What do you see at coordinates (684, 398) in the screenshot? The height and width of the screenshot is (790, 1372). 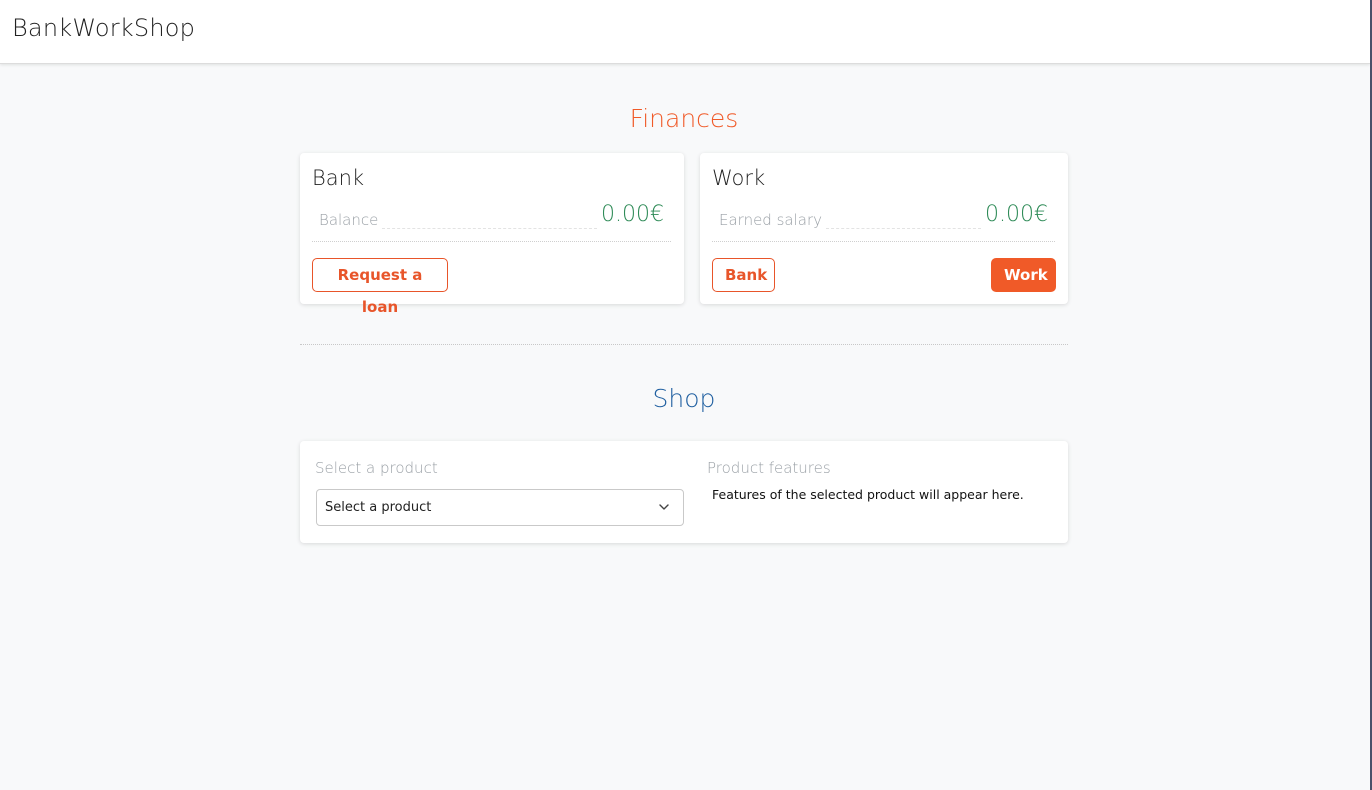 I see `shop-title: Shop` at bounding box center [684, 398].